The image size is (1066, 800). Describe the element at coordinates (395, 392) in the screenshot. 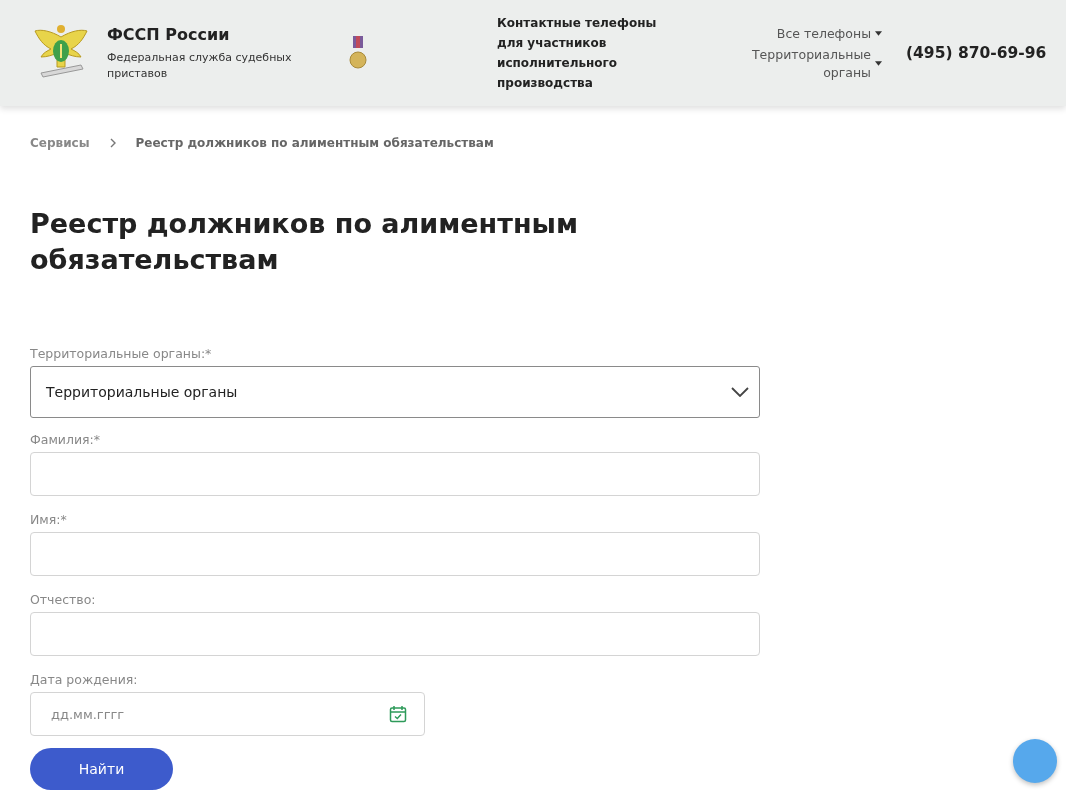

I see `select-field: Территориальные органы` at that location.